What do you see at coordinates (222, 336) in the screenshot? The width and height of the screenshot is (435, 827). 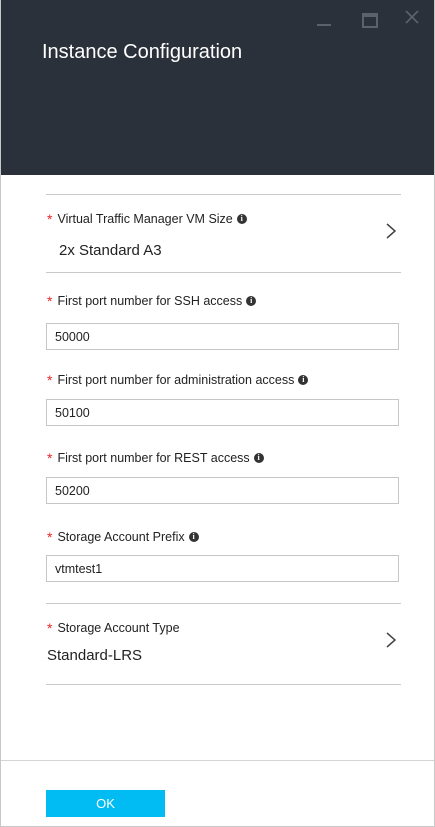 I see `ssh-port-input` at bounding box center [222, 336].